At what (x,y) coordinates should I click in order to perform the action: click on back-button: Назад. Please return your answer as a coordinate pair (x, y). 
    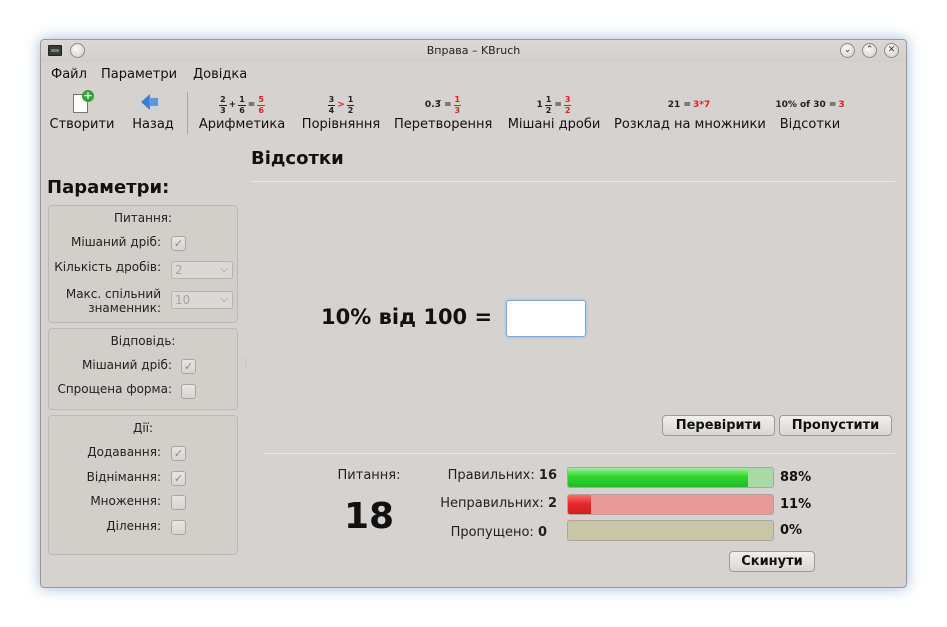
    Looking at the image, I should click on (153, 113).